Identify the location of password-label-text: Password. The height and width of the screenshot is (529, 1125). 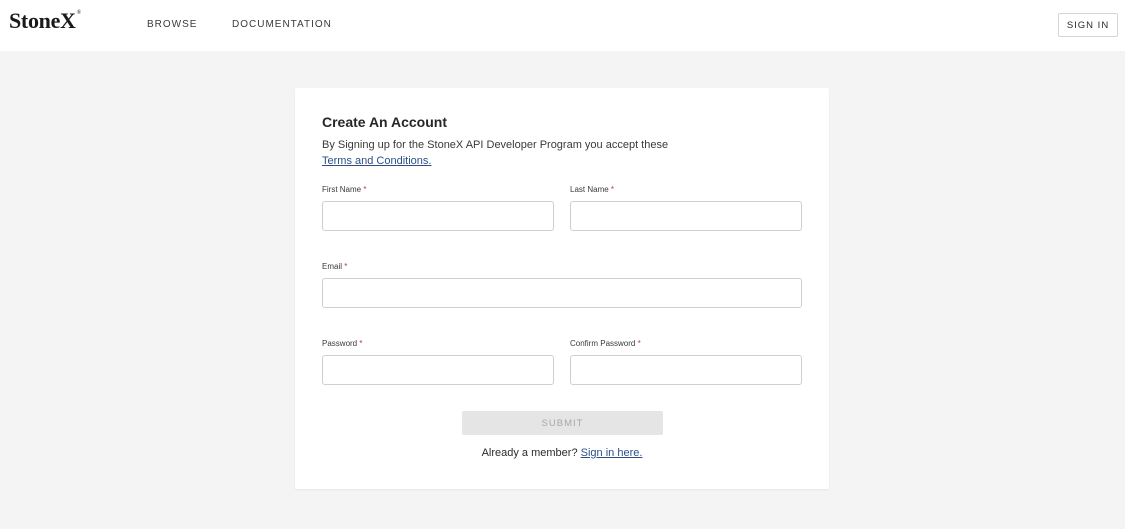
(340, 343).